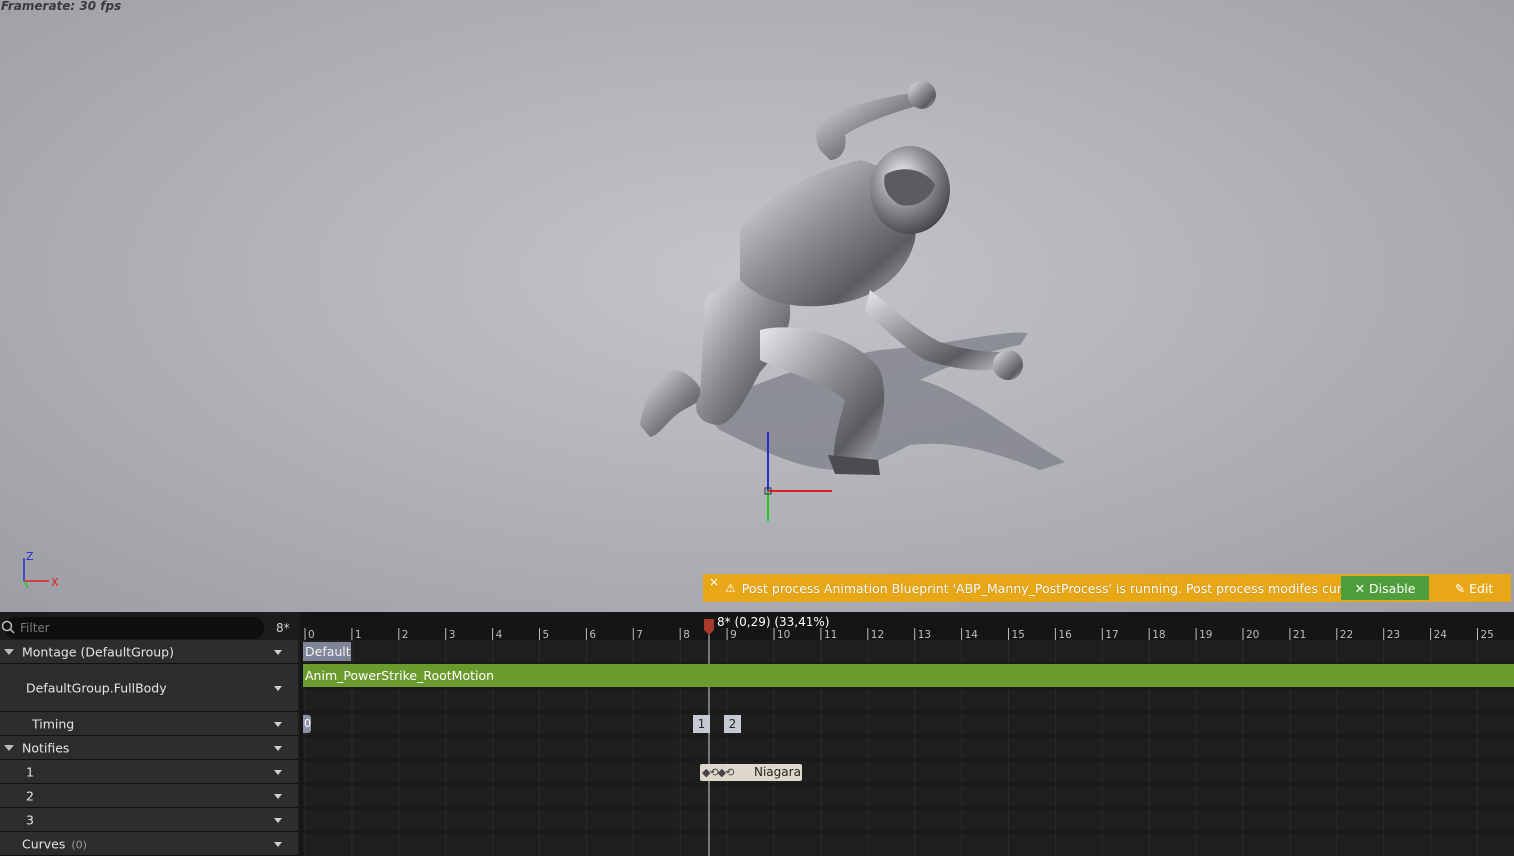 The width and height of the screenshot is (1514, 856). I want to click on axis-z-label: Z, so click(30, 556).